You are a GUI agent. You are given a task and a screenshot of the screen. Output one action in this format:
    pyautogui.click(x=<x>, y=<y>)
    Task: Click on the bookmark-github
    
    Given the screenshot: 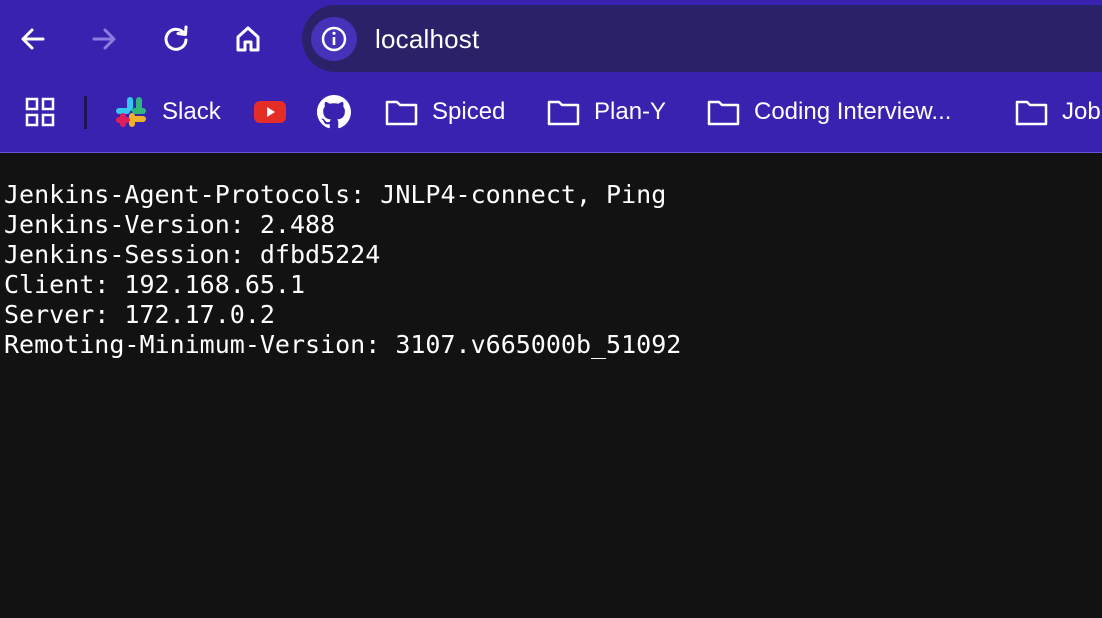 What is the action you would take?
    pyautogui.click(x=334, y=112)
    